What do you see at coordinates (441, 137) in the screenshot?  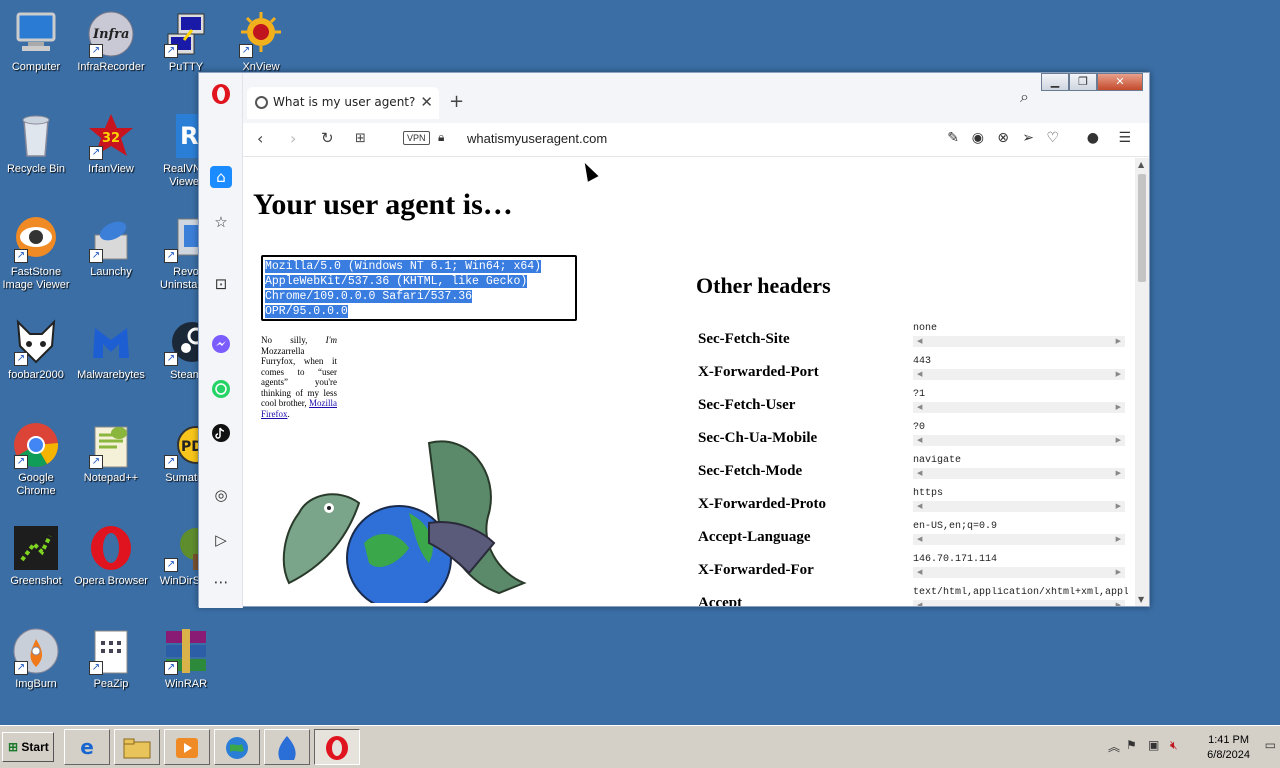 I see `lock-icon: 🔒︎` at bounding box center [441, 137].